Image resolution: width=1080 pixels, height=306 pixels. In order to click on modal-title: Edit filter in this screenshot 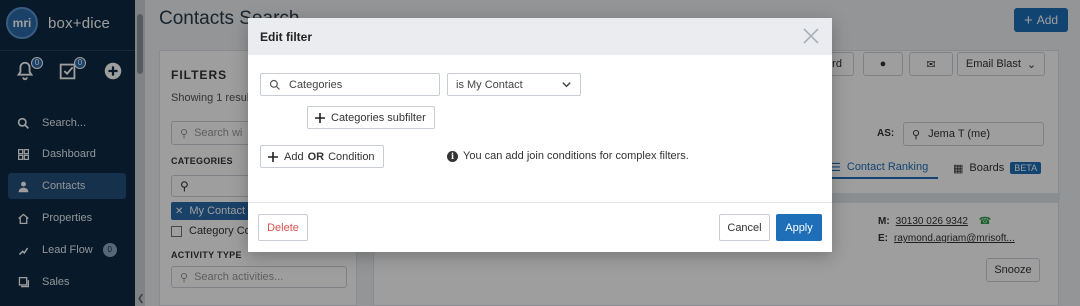, I will do `click(286, 37)`.